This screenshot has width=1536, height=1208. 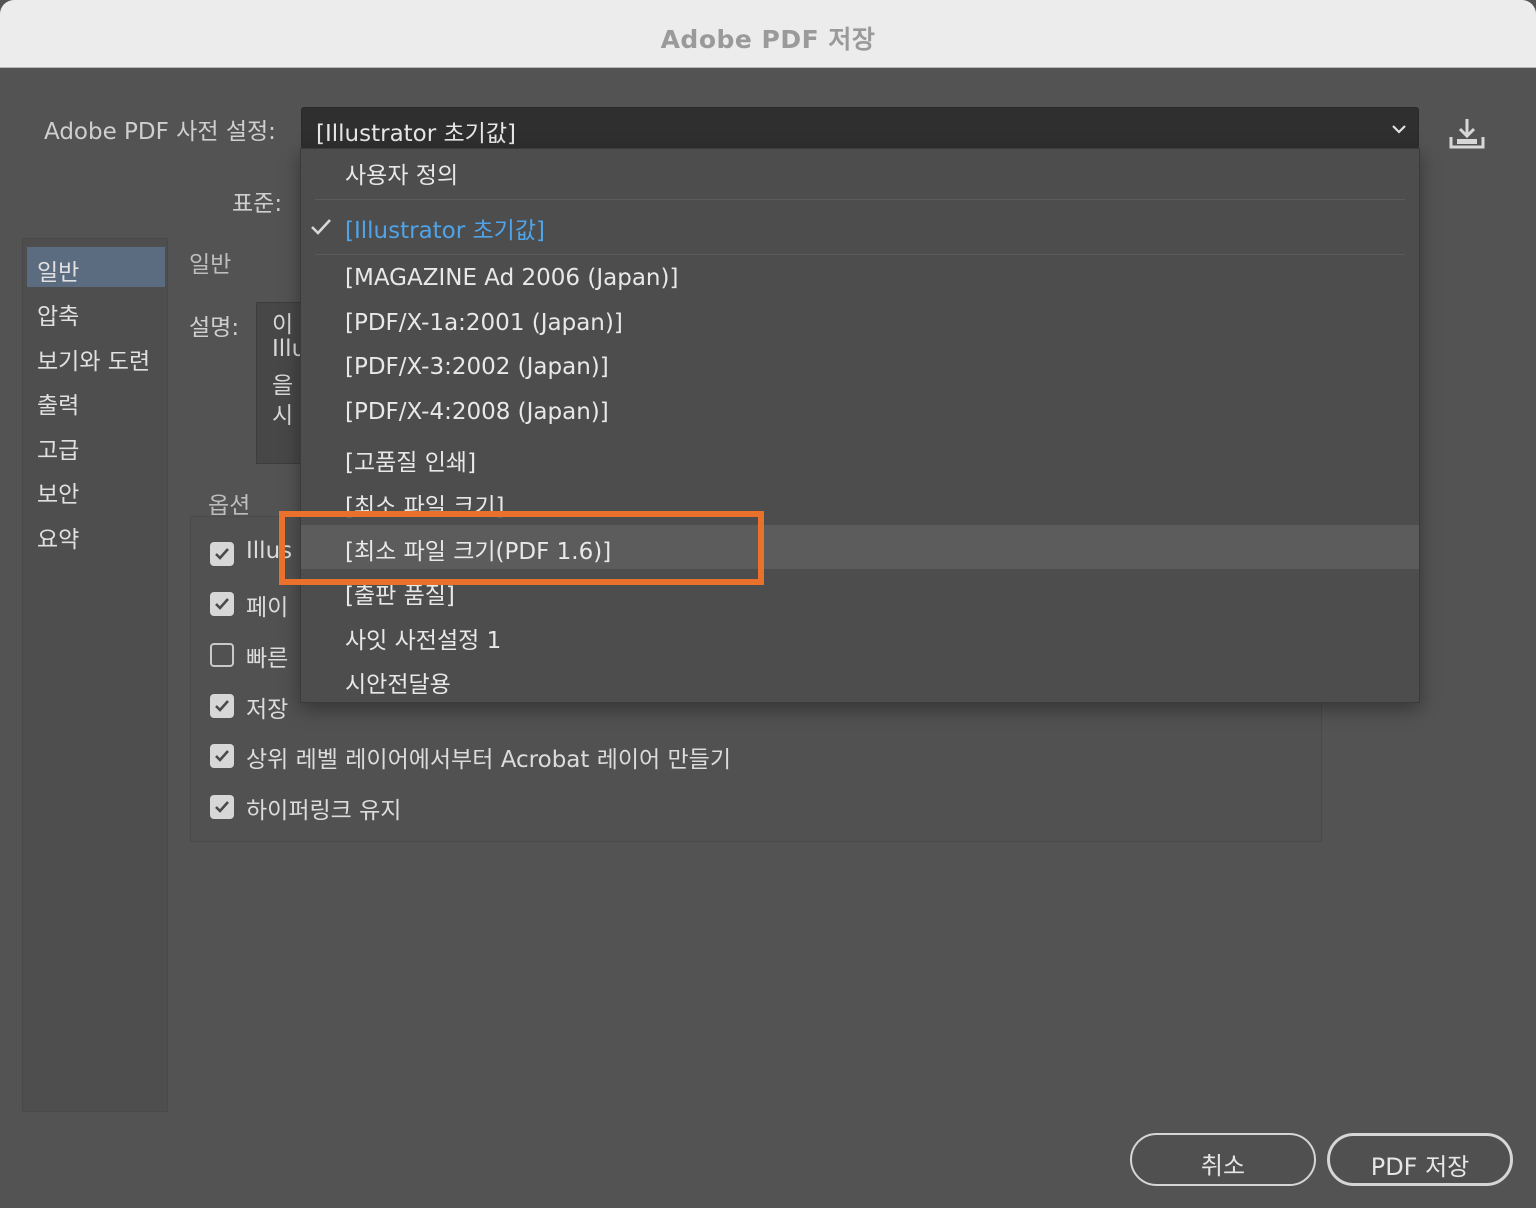 What do you see at coordinates (96, 400) in the screenshot?
I see `sidebar-item-output: 출력` at bounding box center [96, 400].